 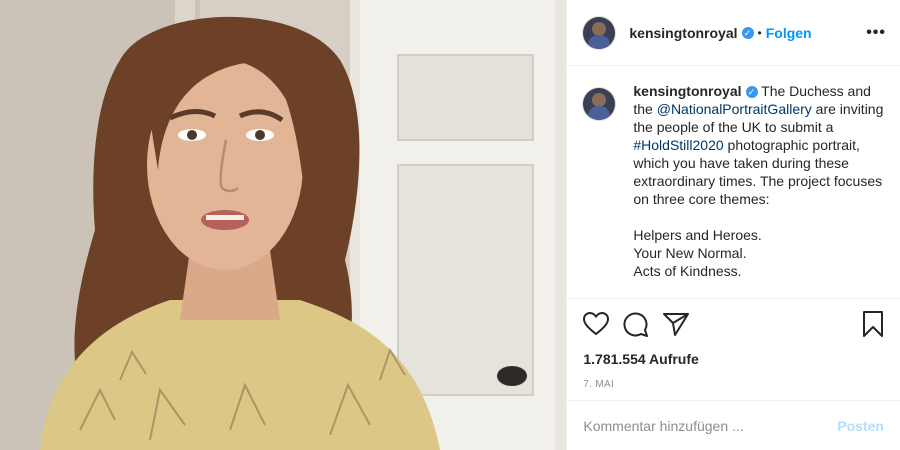 What do you see at coordinates (687, 91) in the screenshot?
I see `caption-username-link: kensingtonroyal` at bounding box center [687, 91].